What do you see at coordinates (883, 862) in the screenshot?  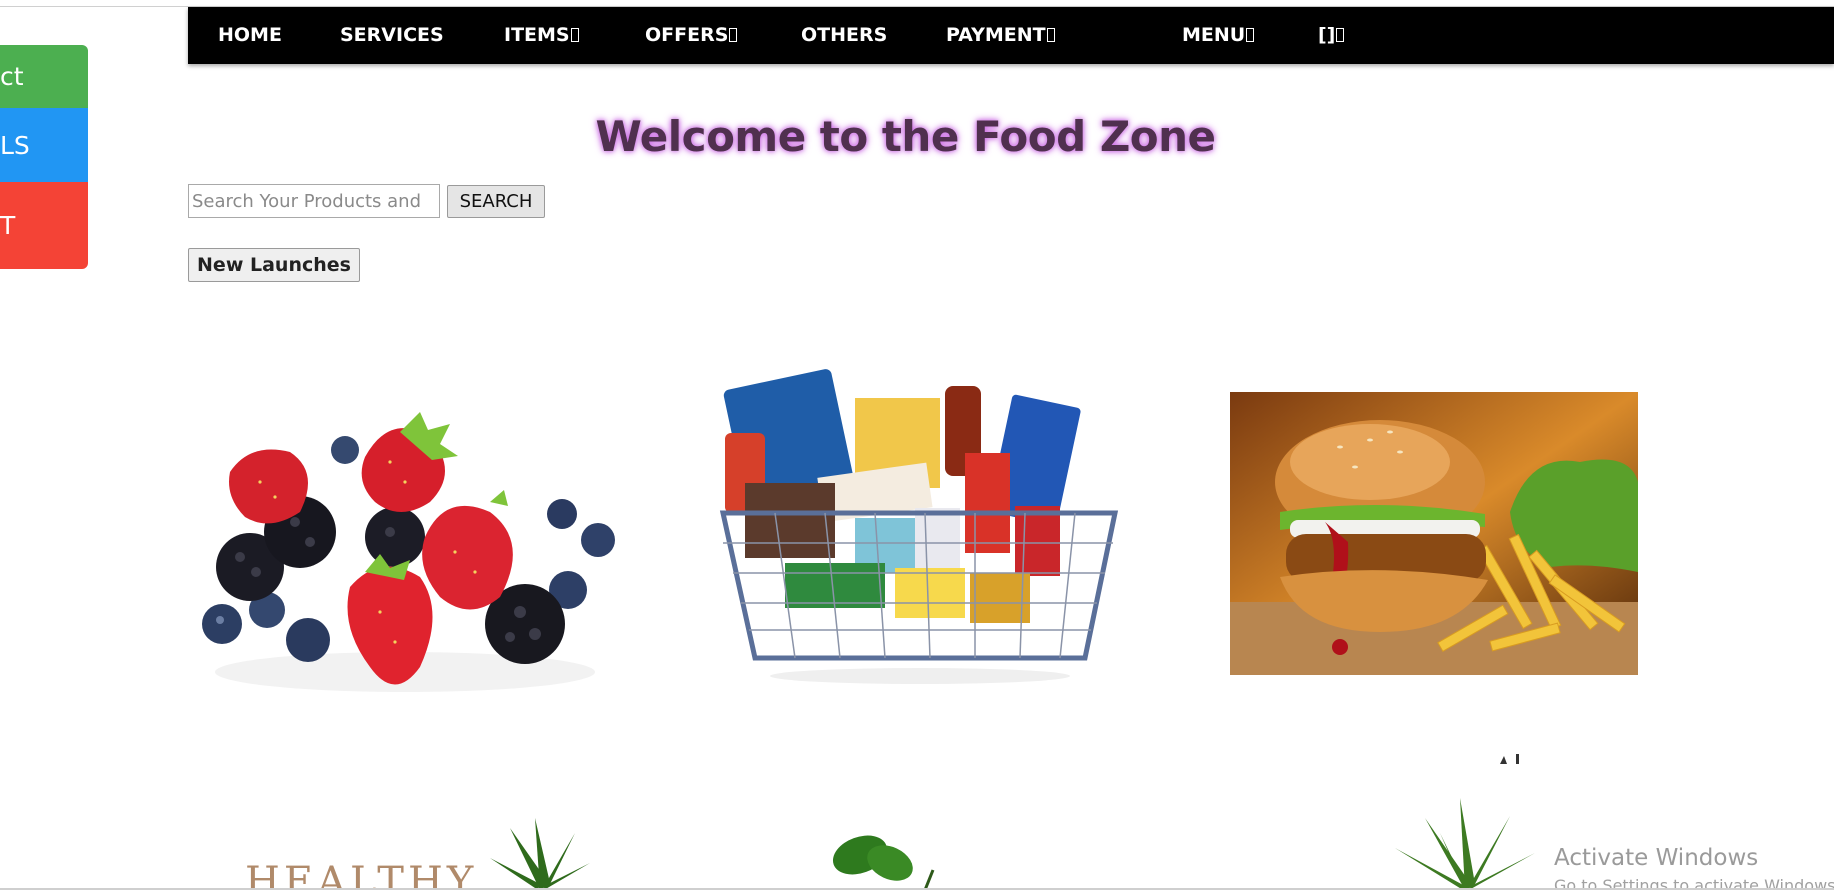 I see `spinach-leaves-icon` at bounding box center [883, 862].